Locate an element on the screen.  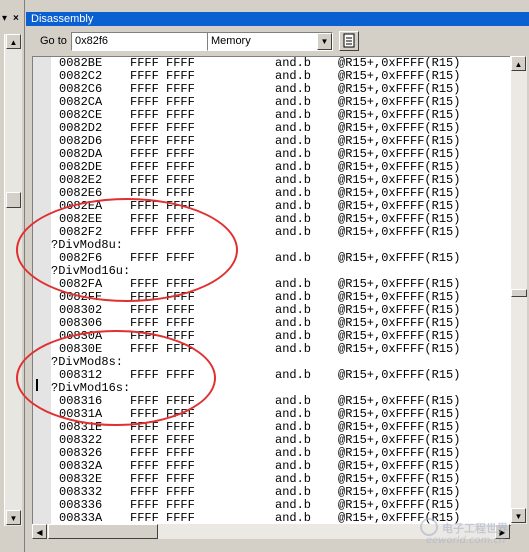
breakpoint-gutter is located at coordinates (42, 291).